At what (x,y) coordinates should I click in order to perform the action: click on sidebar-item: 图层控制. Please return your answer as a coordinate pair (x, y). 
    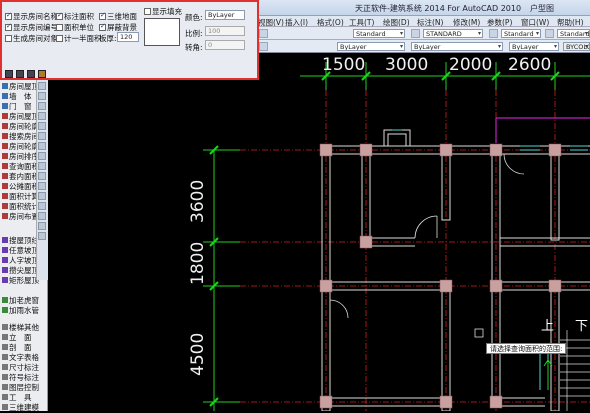
    Looking at the image, I should click on (20, 388).